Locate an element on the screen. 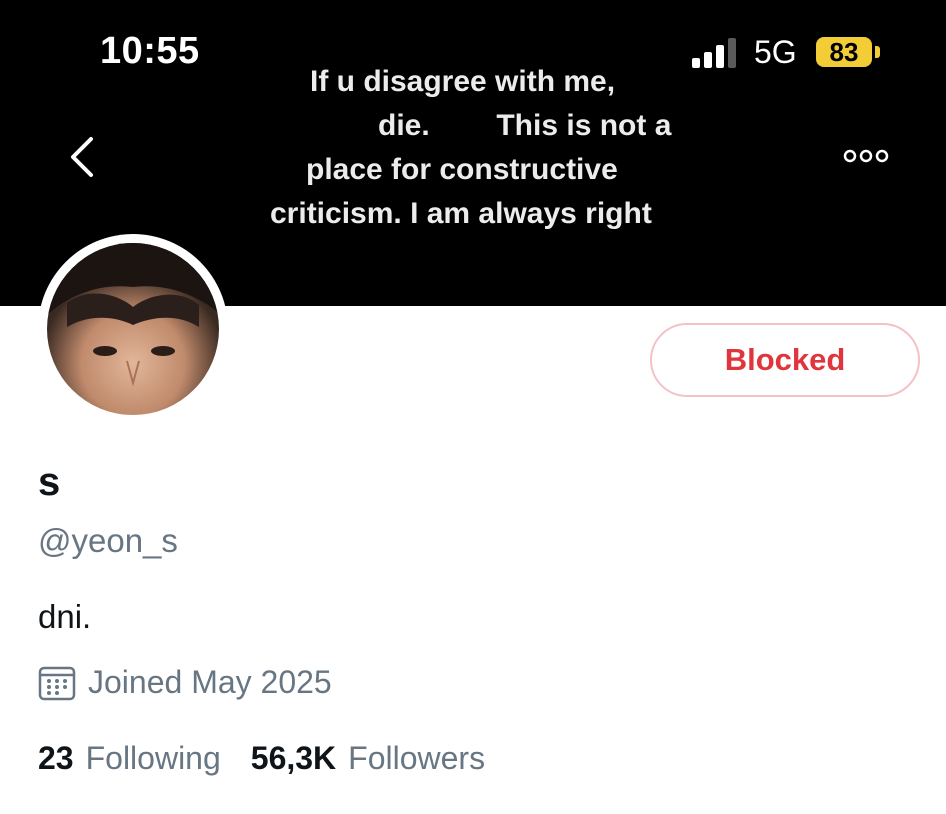  blocked-button: Blocked is located at coordinates (785, 360).